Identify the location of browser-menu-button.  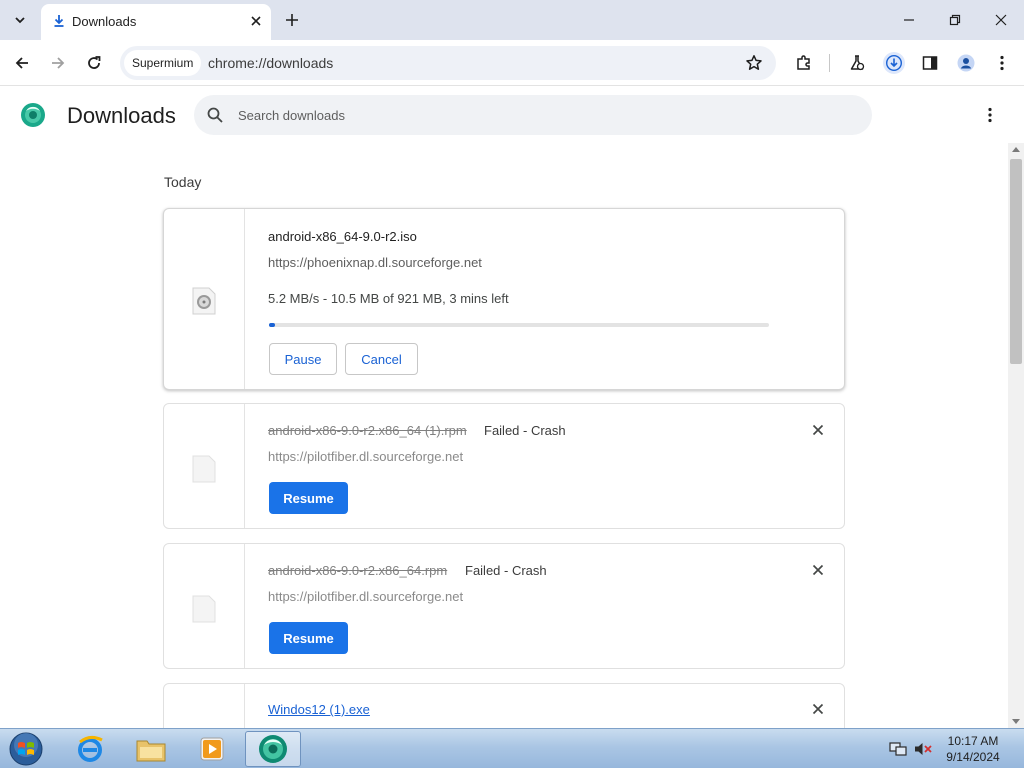
(1002, 63).